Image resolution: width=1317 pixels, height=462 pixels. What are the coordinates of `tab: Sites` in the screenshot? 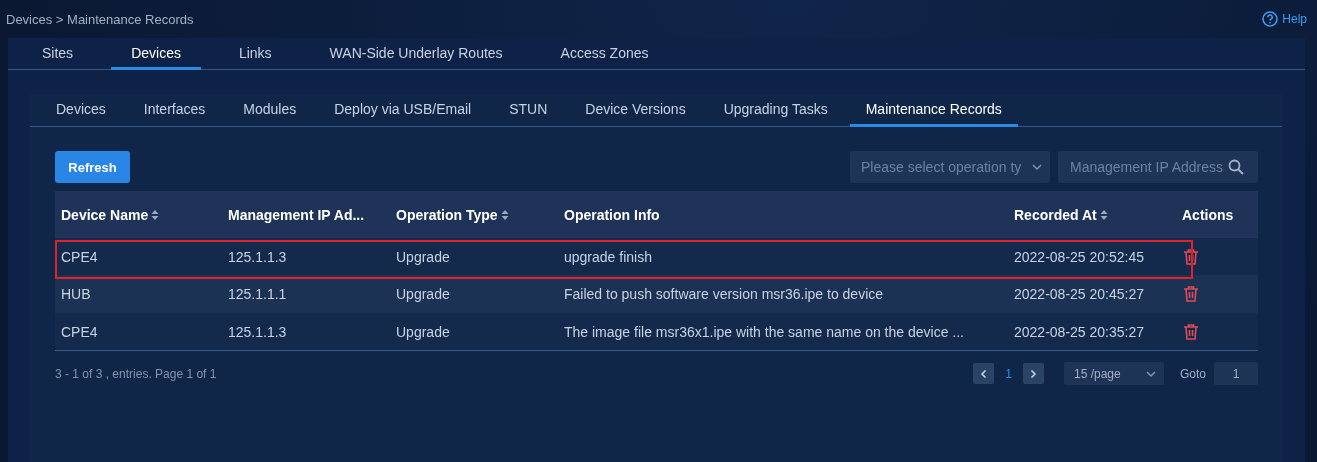 It's located at (58, 54).